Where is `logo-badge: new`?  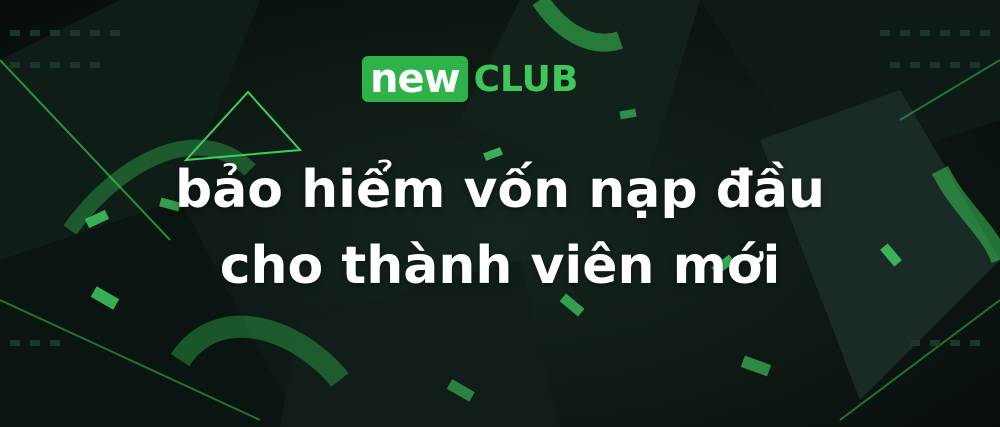
logo-badge: new is located at coordinates (415, 79).